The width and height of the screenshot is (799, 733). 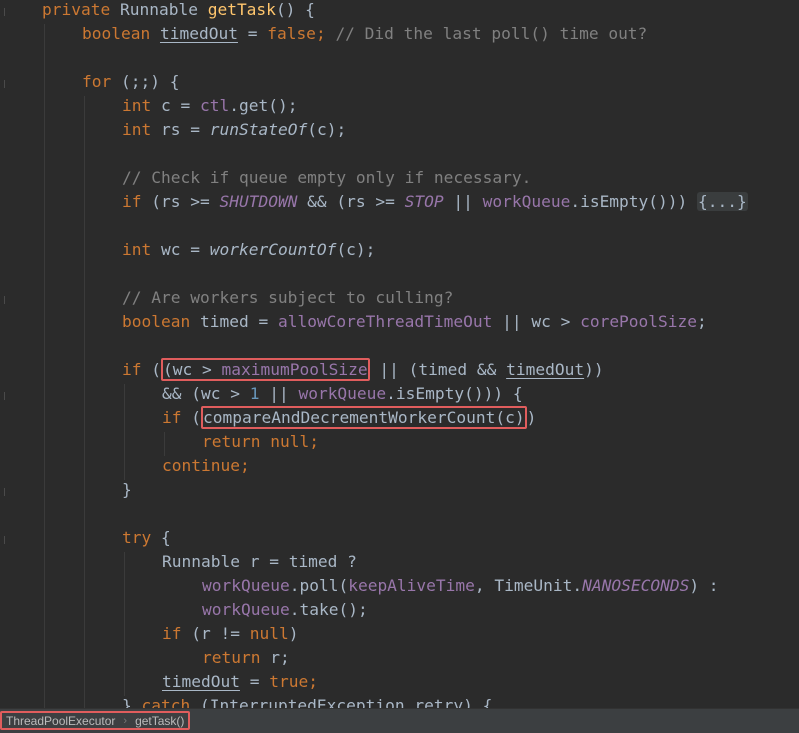 I want to click on code-line: if (compareAndDecrementWorkerCount(c)), so click(x=349, y=417).